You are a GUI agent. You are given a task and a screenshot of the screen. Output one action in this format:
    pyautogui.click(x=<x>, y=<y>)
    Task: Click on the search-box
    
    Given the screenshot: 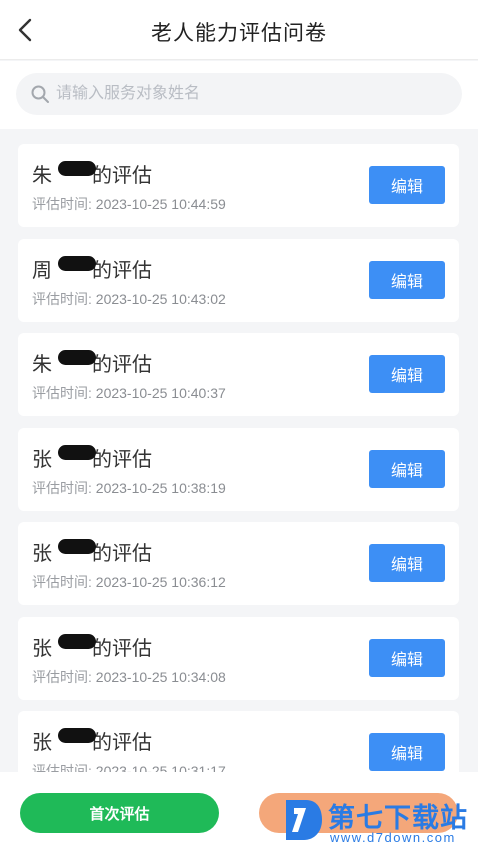 What is the action you would take?
    pyautogui.click(x=239, y=94)
    